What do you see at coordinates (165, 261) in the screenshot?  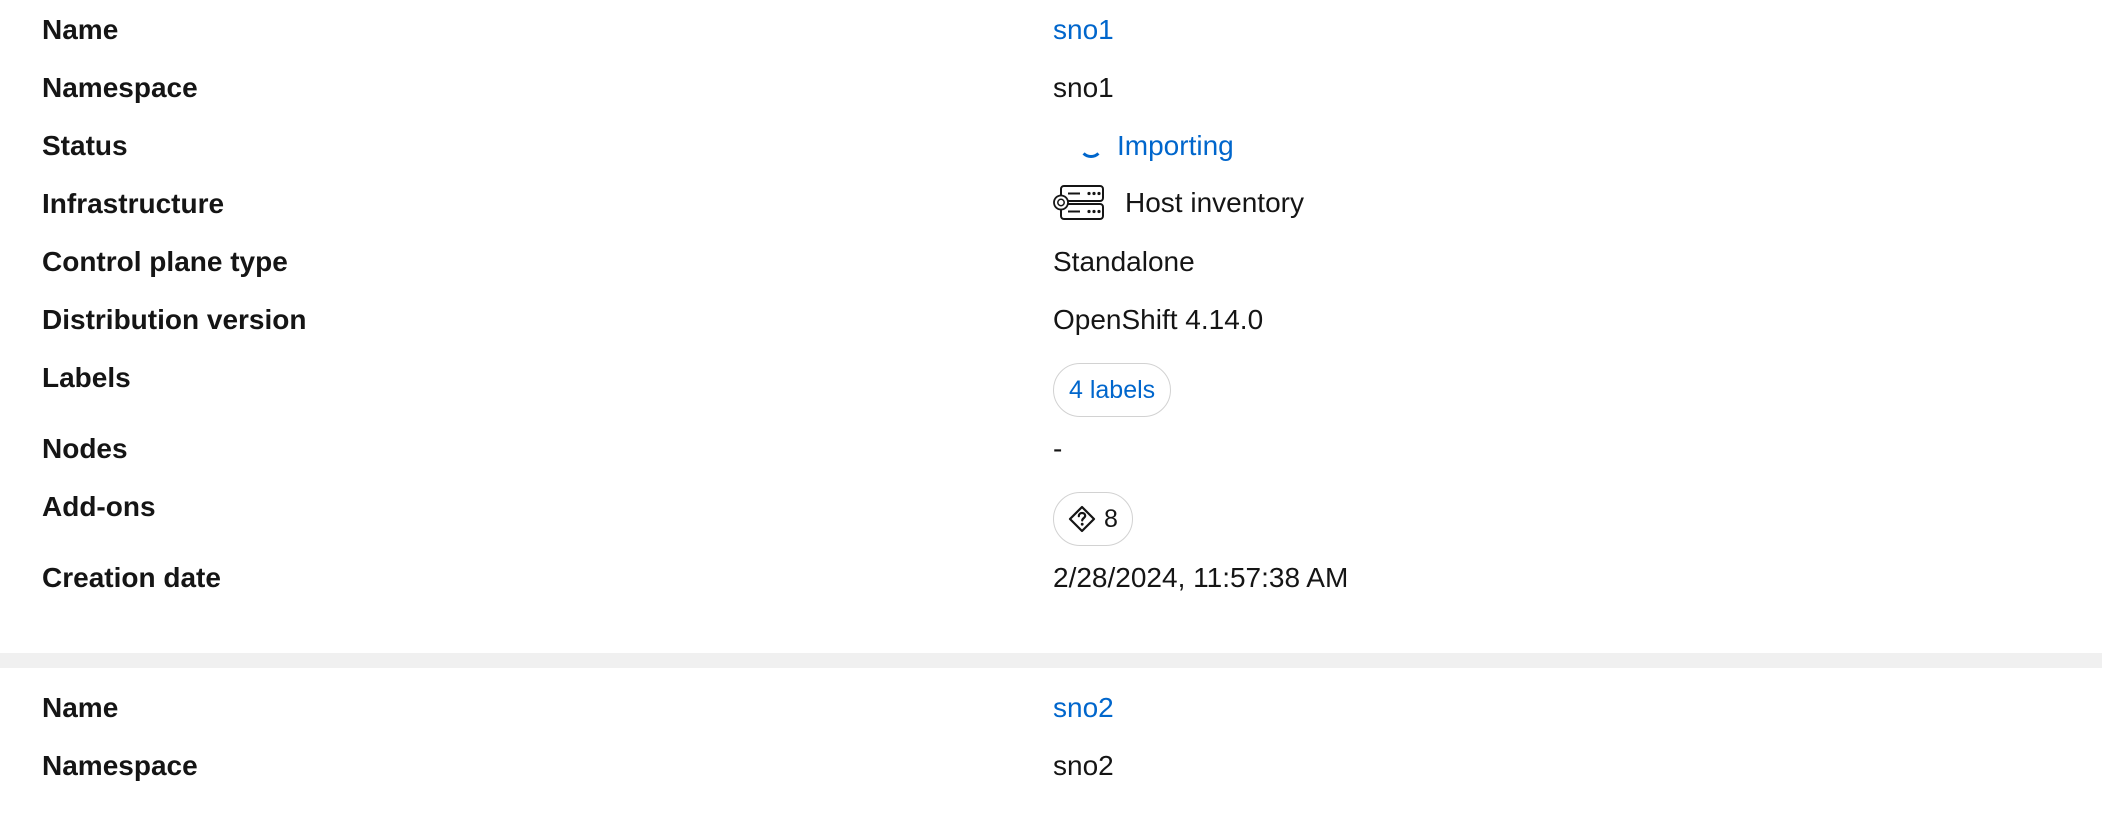 I see `control-plane-label: Control plane type` at bounding box center [165, 261].